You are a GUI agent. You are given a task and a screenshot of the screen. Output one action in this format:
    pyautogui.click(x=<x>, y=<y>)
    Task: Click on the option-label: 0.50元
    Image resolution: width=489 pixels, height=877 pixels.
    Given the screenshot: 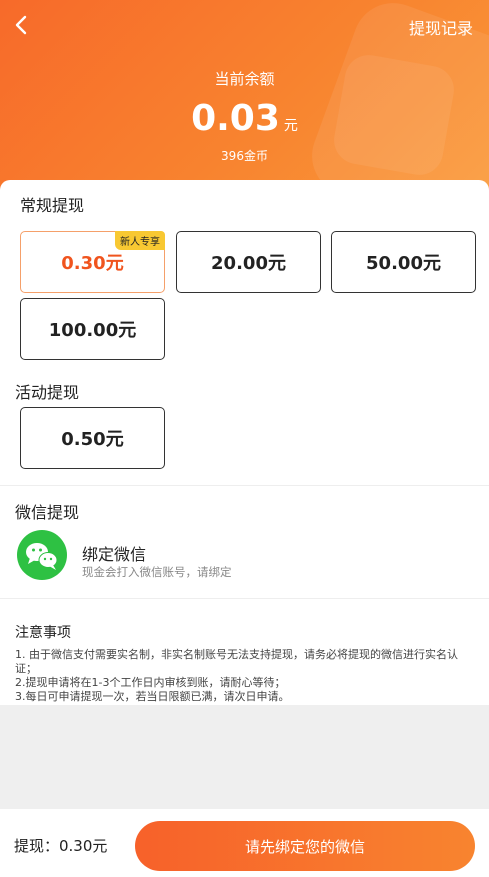 What is the action you would take?
    pyautogui.click(x=92, y=439)
    